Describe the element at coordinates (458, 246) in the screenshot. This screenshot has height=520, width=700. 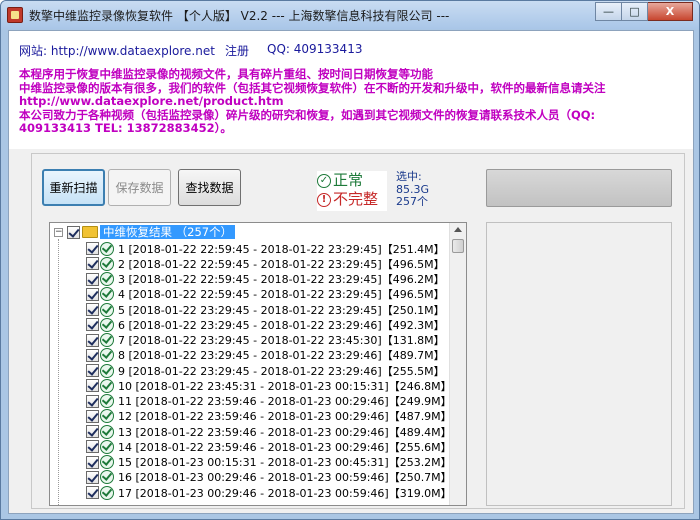
I see `scroll-thumb` at that location.